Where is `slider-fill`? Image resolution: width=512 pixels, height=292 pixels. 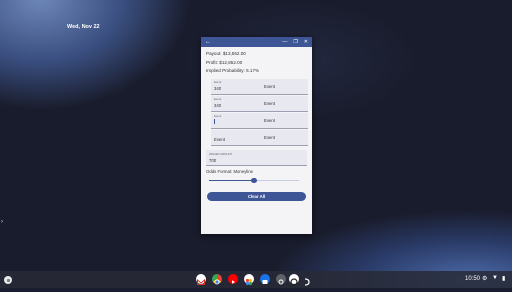 slider-fill is located at coordinates (231, 181).